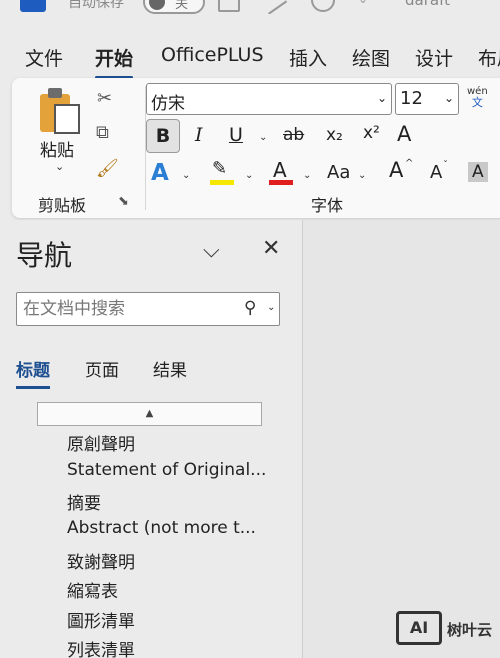  Describe the element at coordinates (371, 133) in the screenshot. I see `superscript-button: x²` at that location.